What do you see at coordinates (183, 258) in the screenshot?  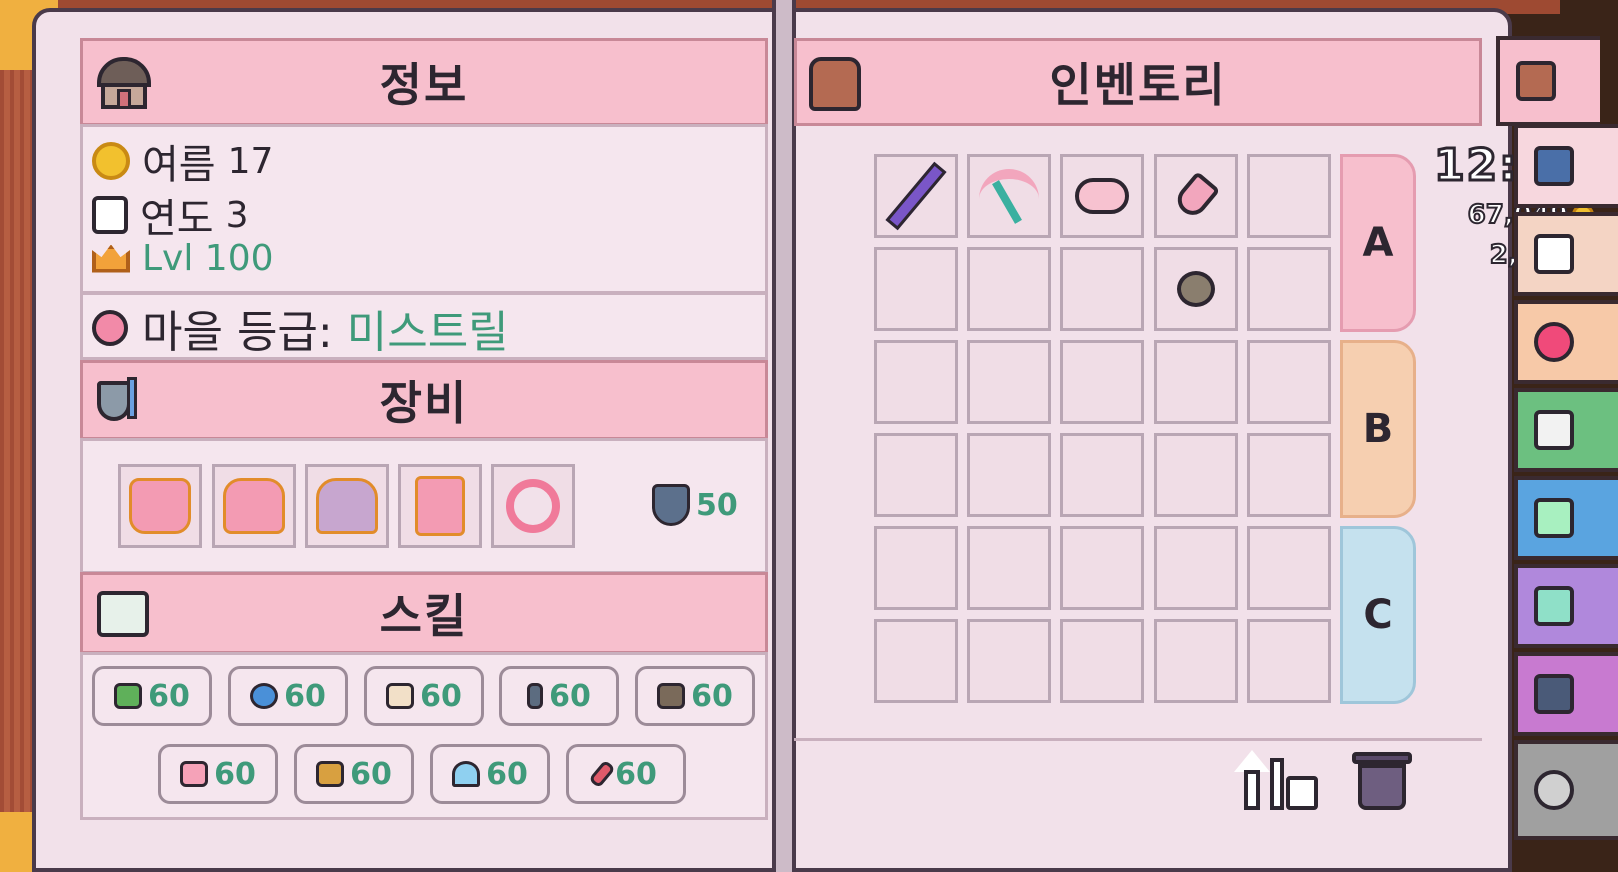 I see `level-row: Lvl 100` at bounding box center [183, 258].